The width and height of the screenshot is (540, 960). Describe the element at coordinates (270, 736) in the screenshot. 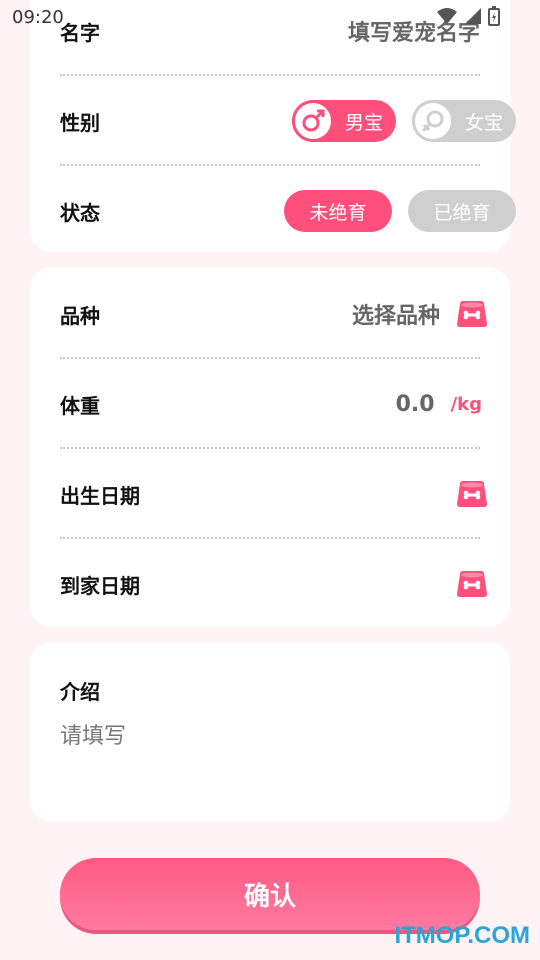

I see `intro-input` at that location.